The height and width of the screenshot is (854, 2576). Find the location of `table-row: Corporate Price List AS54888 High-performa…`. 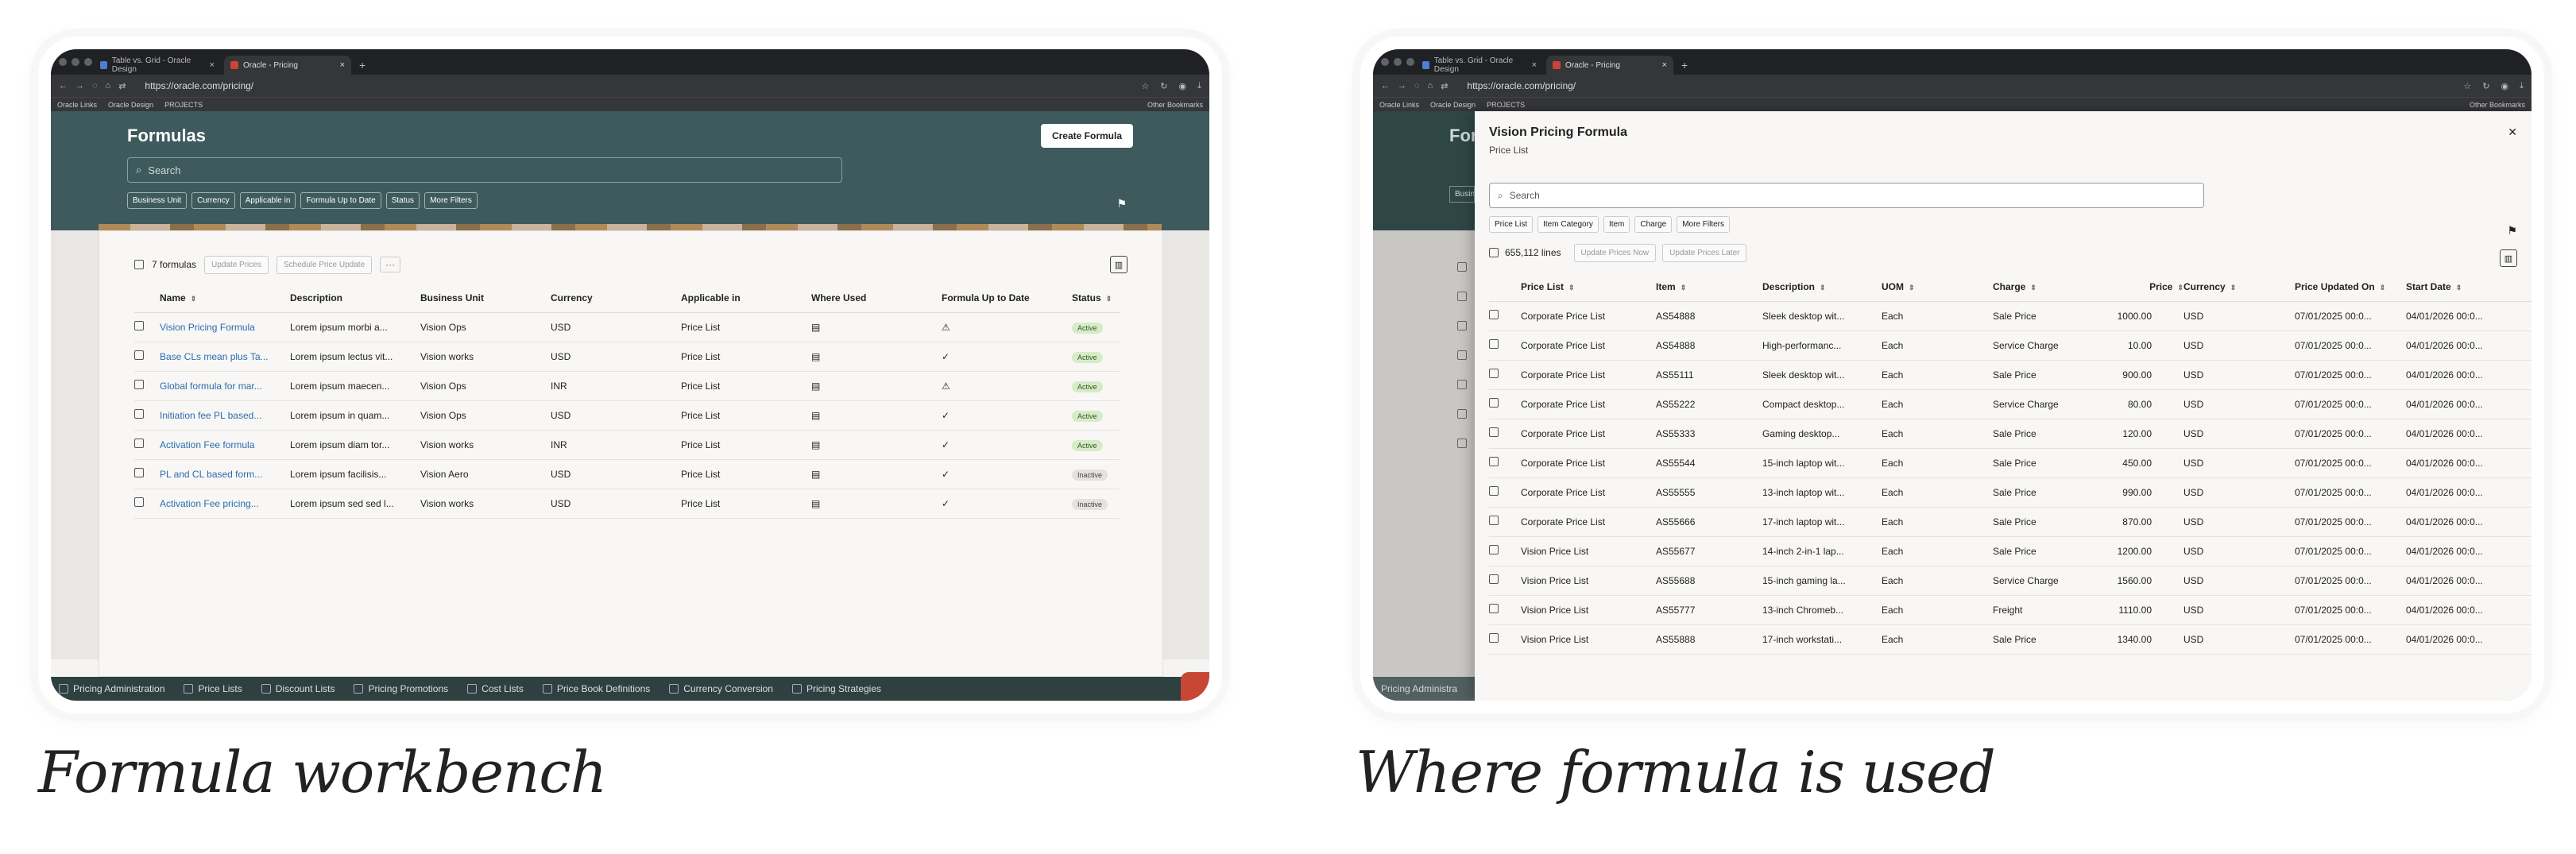

table-row: Corporate Price List AS54888 High-performa… is located at coordinates (2010, 345).